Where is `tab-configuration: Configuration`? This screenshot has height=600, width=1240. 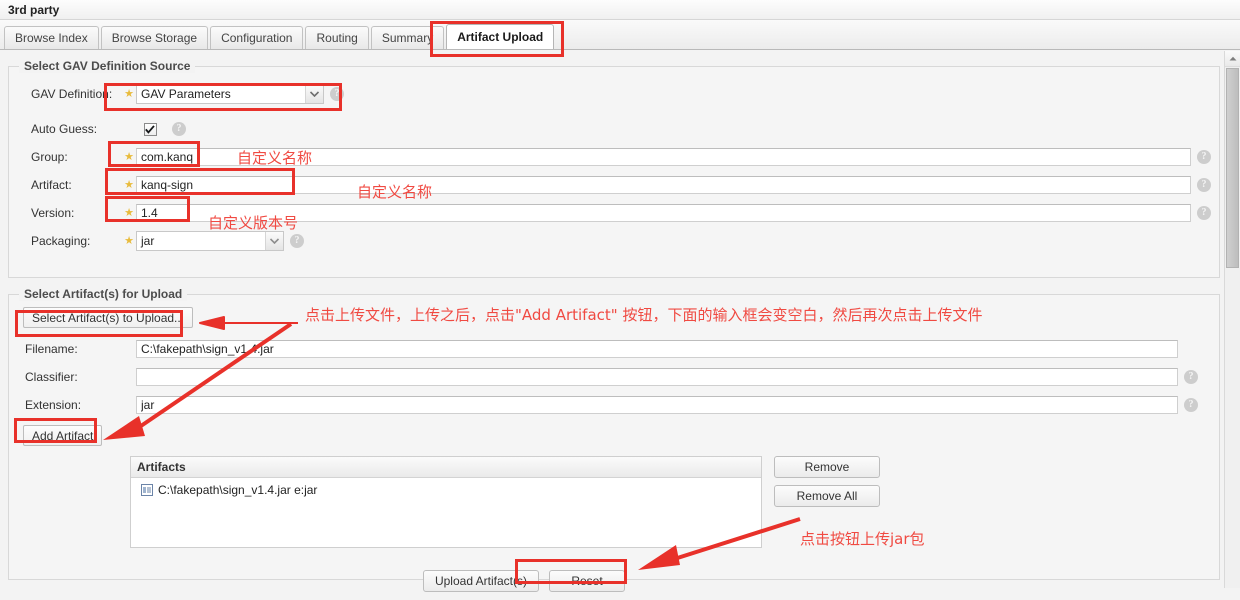
tab-configuration: Configuration is located at coordinates (257, 37).